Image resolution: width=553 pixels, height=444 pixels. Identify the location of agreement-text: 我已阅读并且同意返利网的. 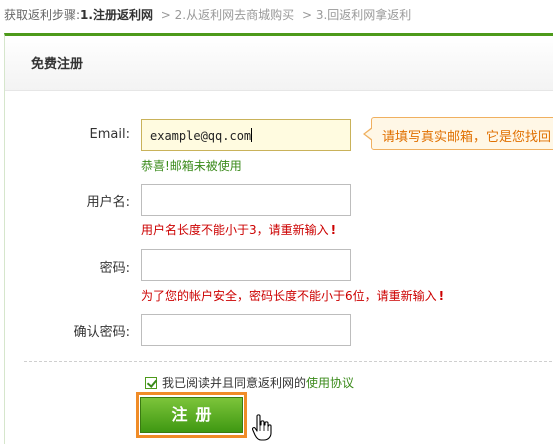
(234, 383).